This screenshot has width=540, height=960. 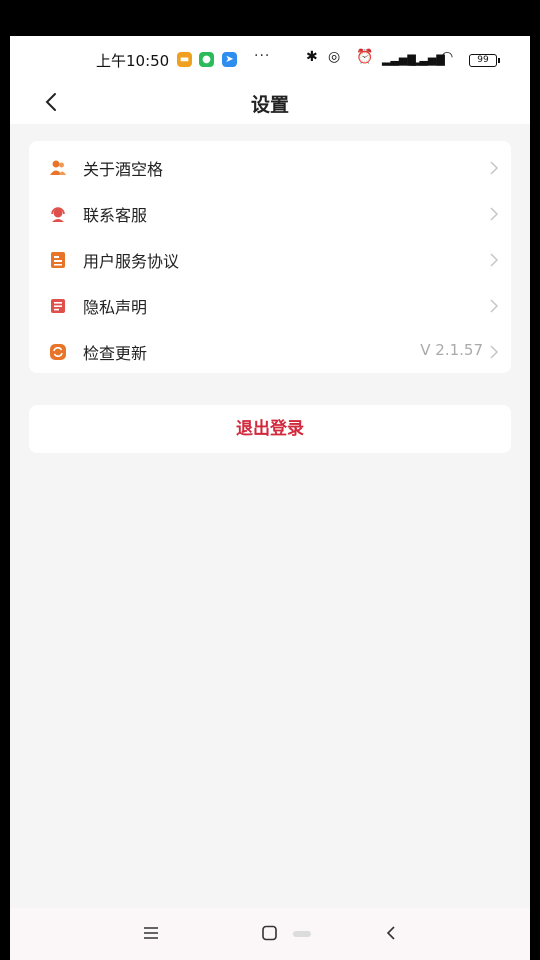 What do you see at coordinates (58, 260) in the screenshot?
I see `document-icon` at bounding box center [58, 260].